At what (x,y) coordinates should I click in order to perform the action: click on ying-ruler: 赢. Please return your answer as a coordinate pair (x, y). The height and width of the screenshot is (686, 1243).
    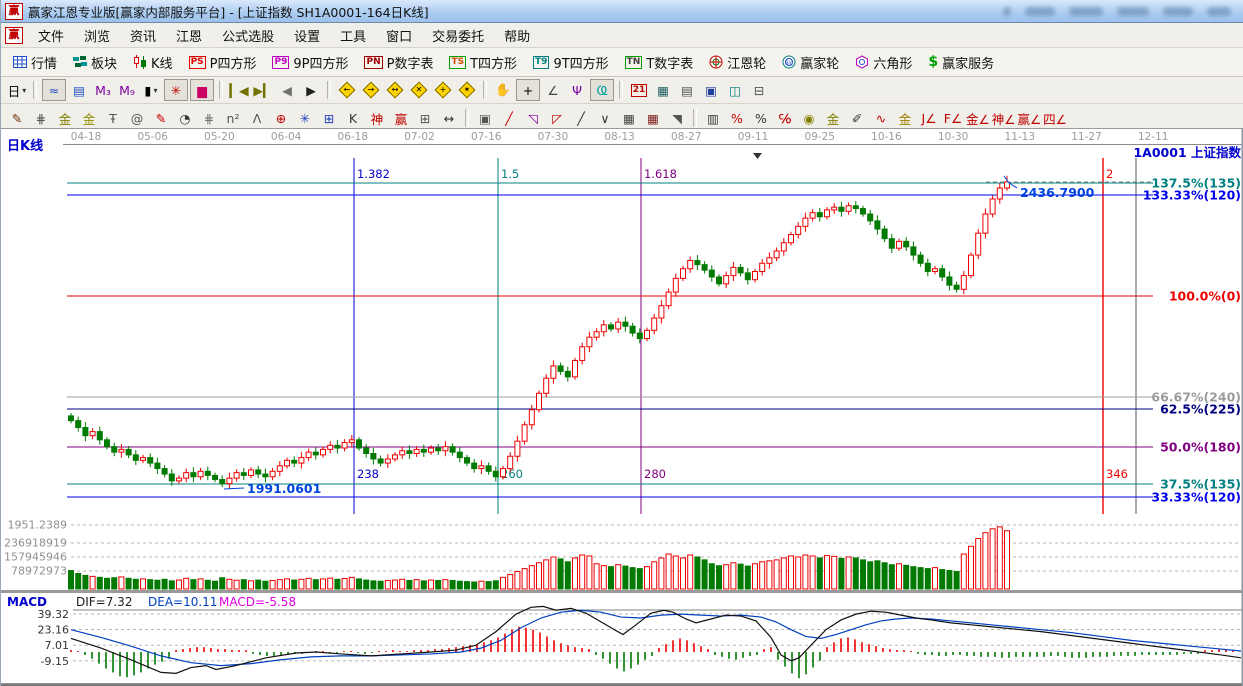
    Looking at the image, I should click on (401, 118).